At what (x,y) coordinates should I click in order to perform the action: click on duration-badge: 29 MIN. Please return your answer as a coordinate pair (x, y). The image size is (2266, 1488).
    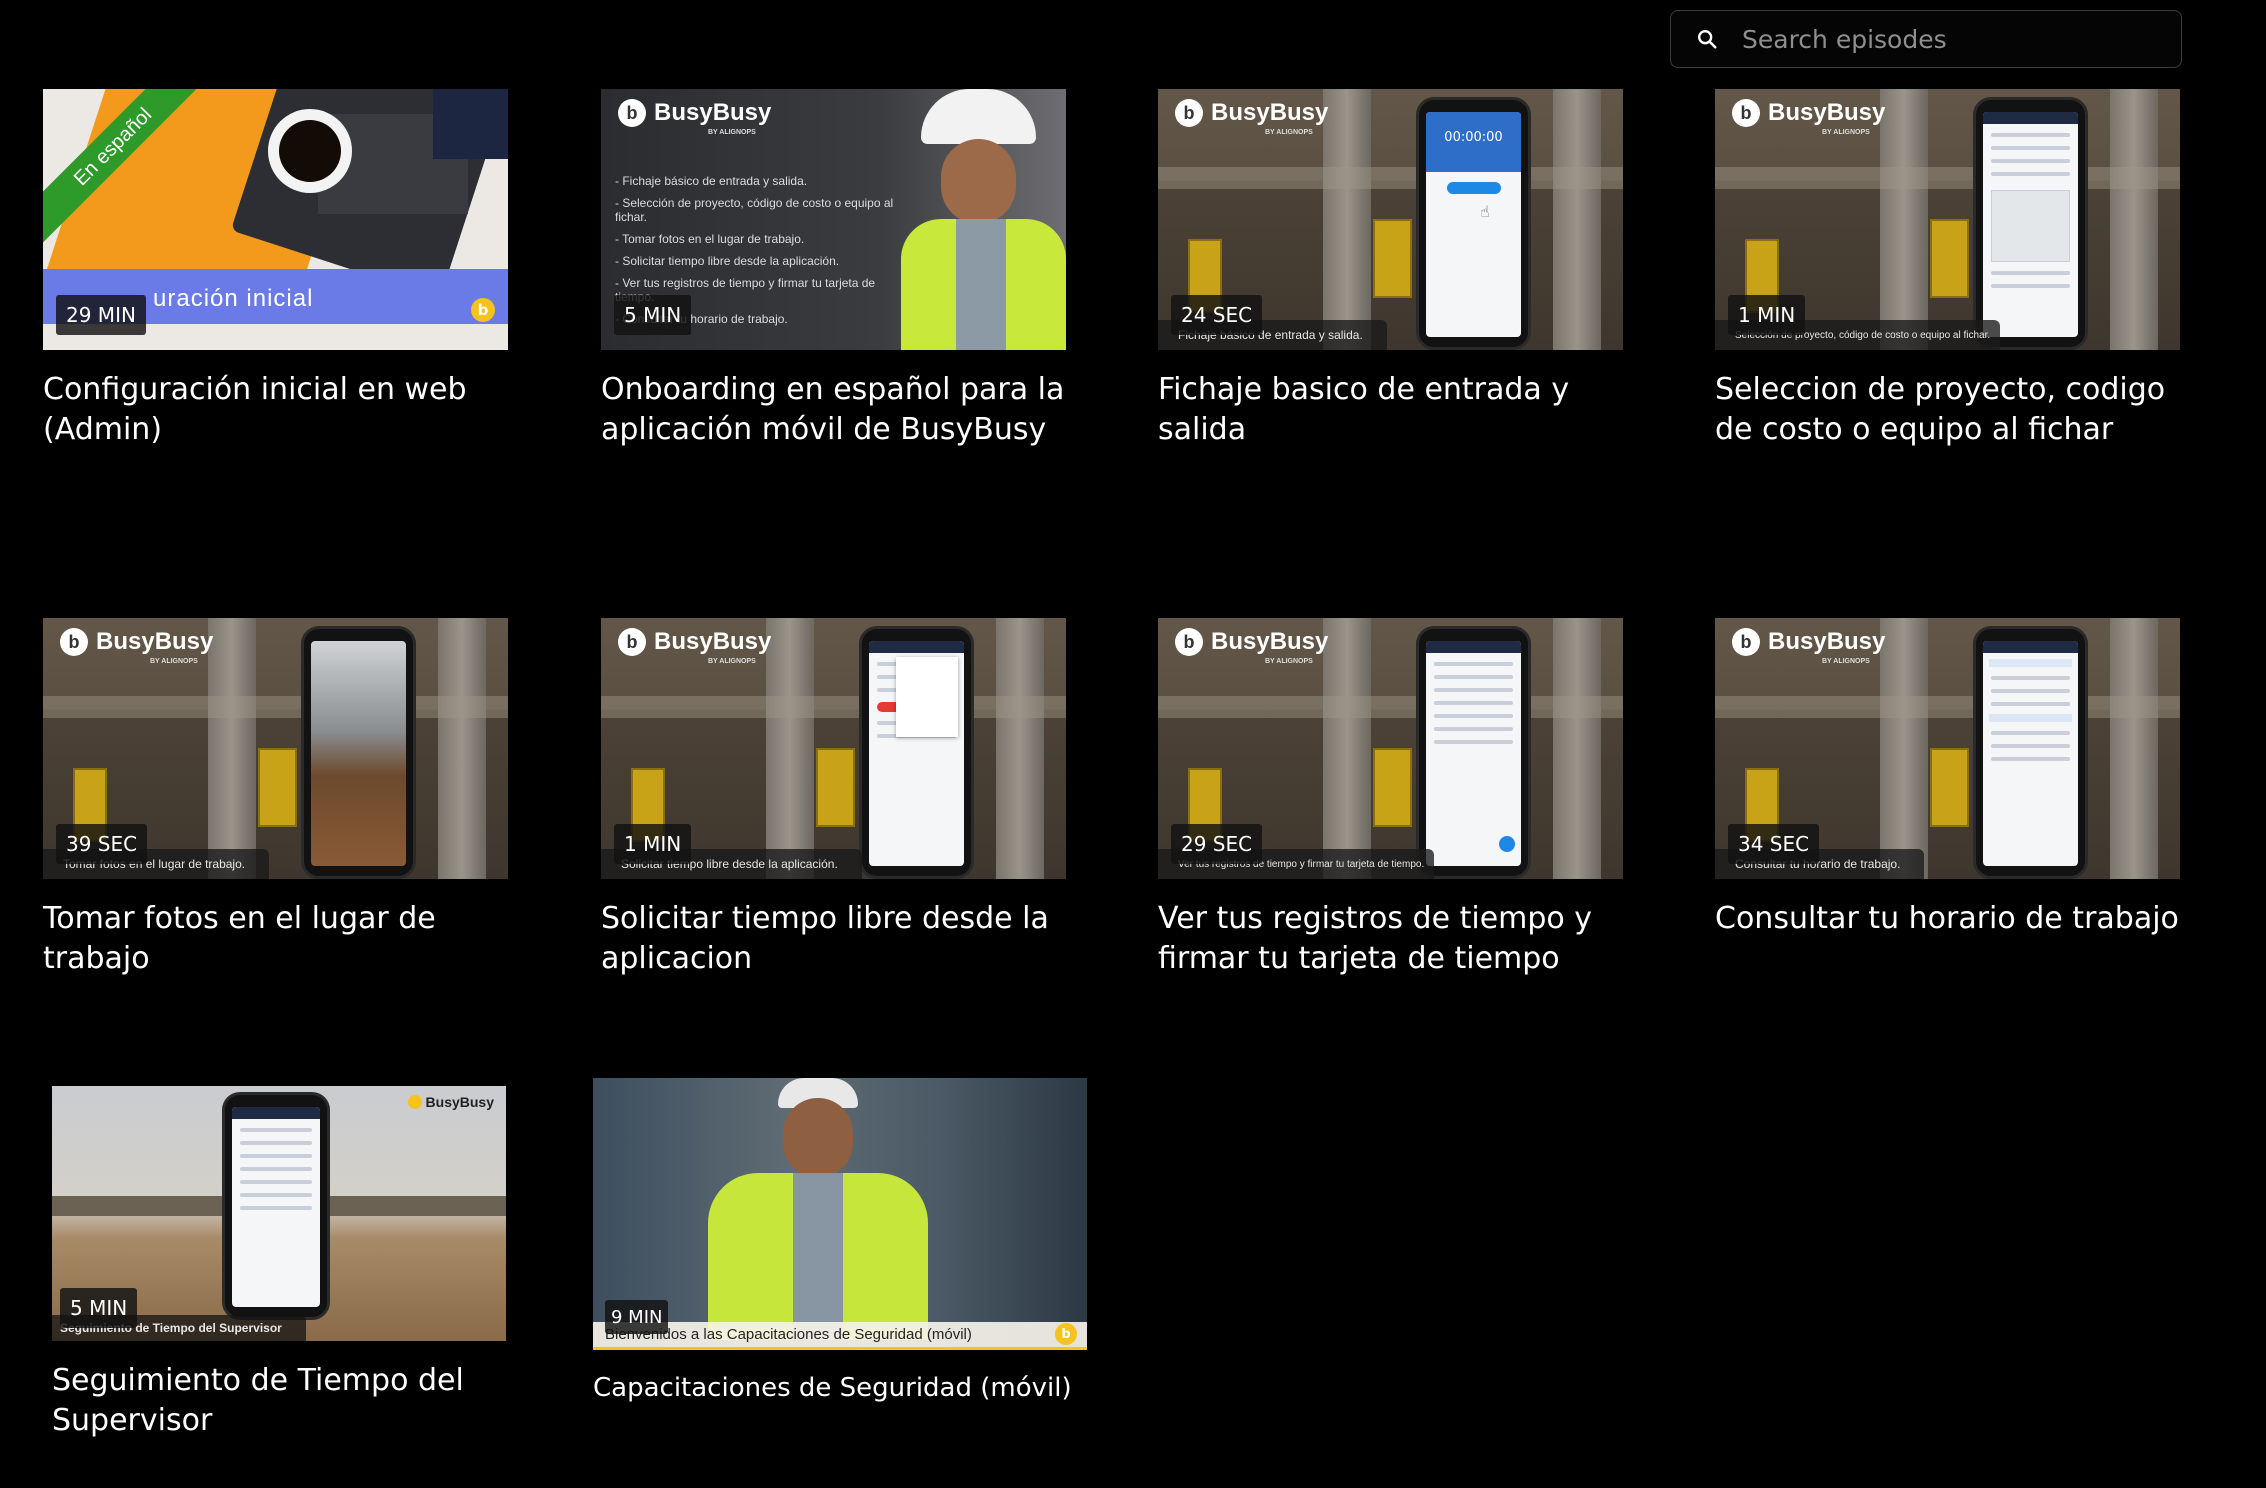
    Looking at the image, I should click on (101, 315).